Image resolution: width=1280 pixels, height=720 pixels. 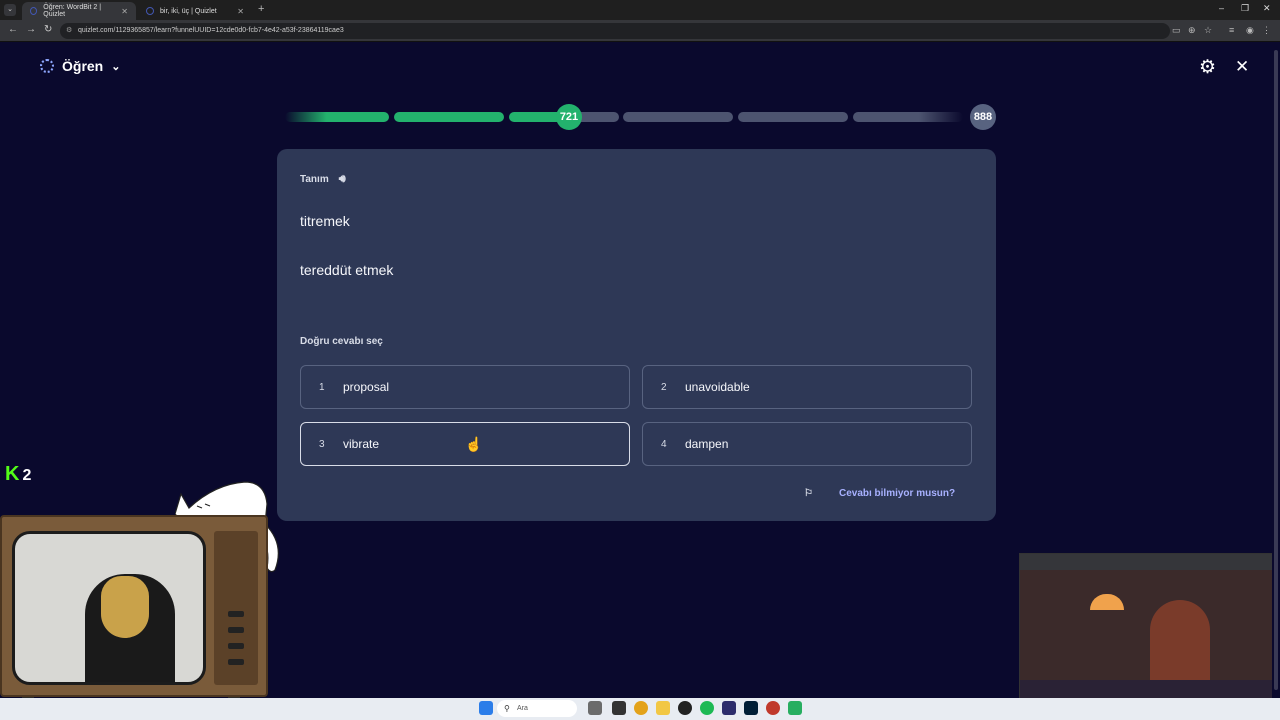 I want to click on webcam-feed, so click(x=109, y=608).